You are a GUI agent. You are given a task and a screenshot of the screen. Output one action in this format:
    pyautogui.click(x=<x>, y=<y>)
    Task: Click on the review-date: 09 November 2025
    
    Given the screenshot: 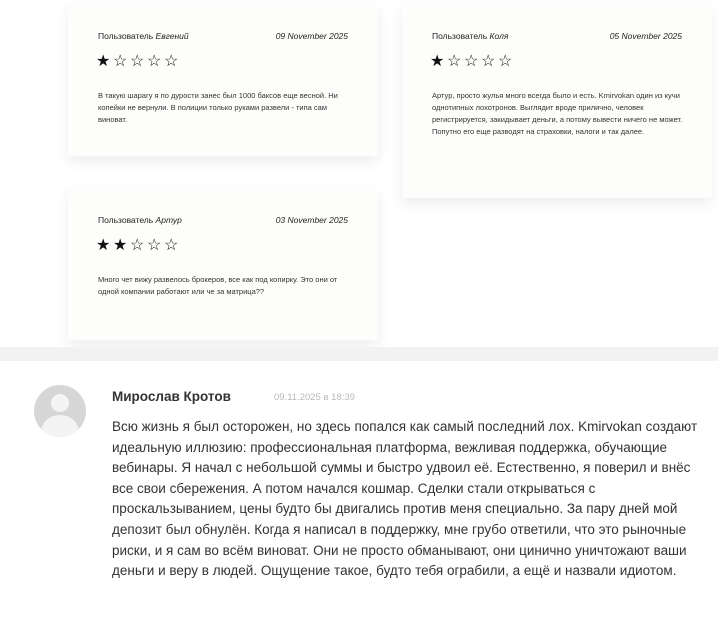 What is the action you would take?
    pyautogui.click(x=311, y=36)
    